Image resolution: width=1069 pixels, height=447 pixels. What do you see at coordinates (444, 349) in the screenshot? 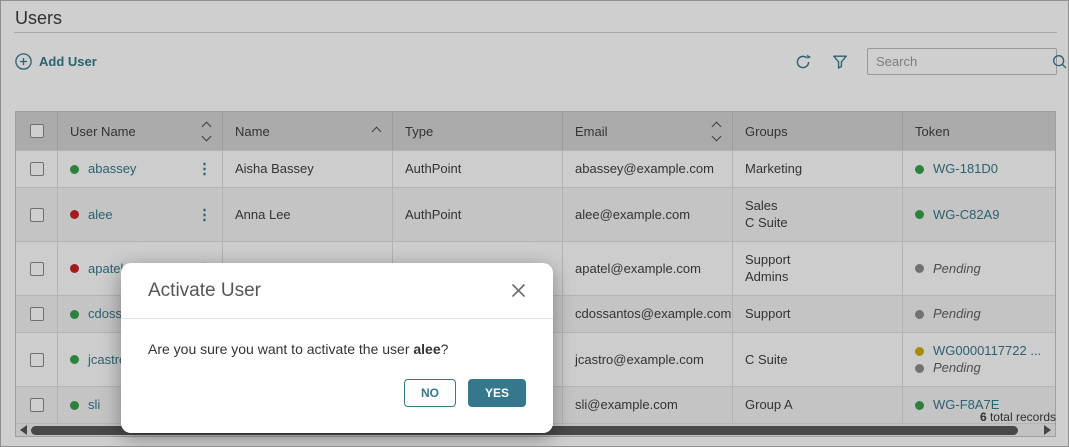
I see `modal-message-suffix: ?` at bounding box center [444, 349].